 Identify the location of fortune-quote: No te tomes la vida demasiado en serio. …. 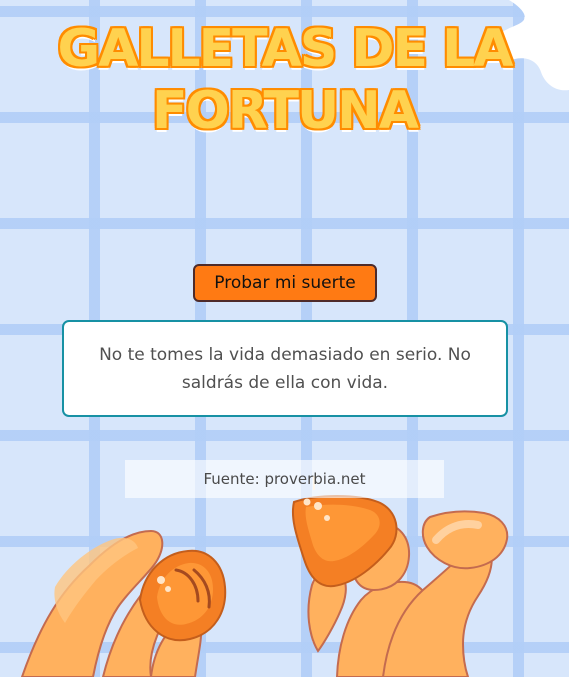
(285, 368).